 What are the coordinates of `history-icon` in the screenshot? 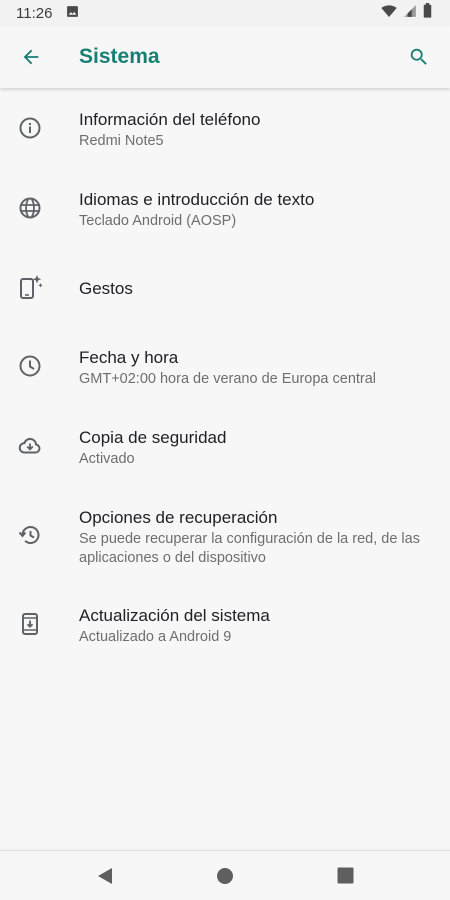 It's located at (30, 537).